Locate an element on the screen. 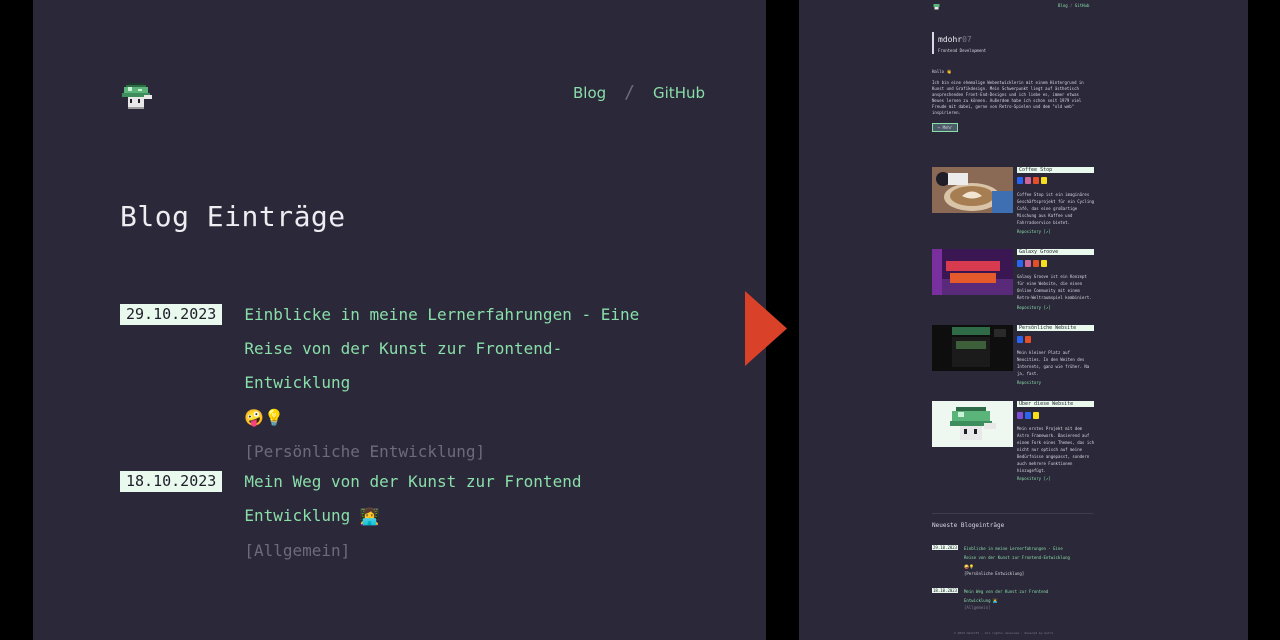 The height and width of the screenshot is (640, 1280). astro-icon is located at coordinates (1020, 415).